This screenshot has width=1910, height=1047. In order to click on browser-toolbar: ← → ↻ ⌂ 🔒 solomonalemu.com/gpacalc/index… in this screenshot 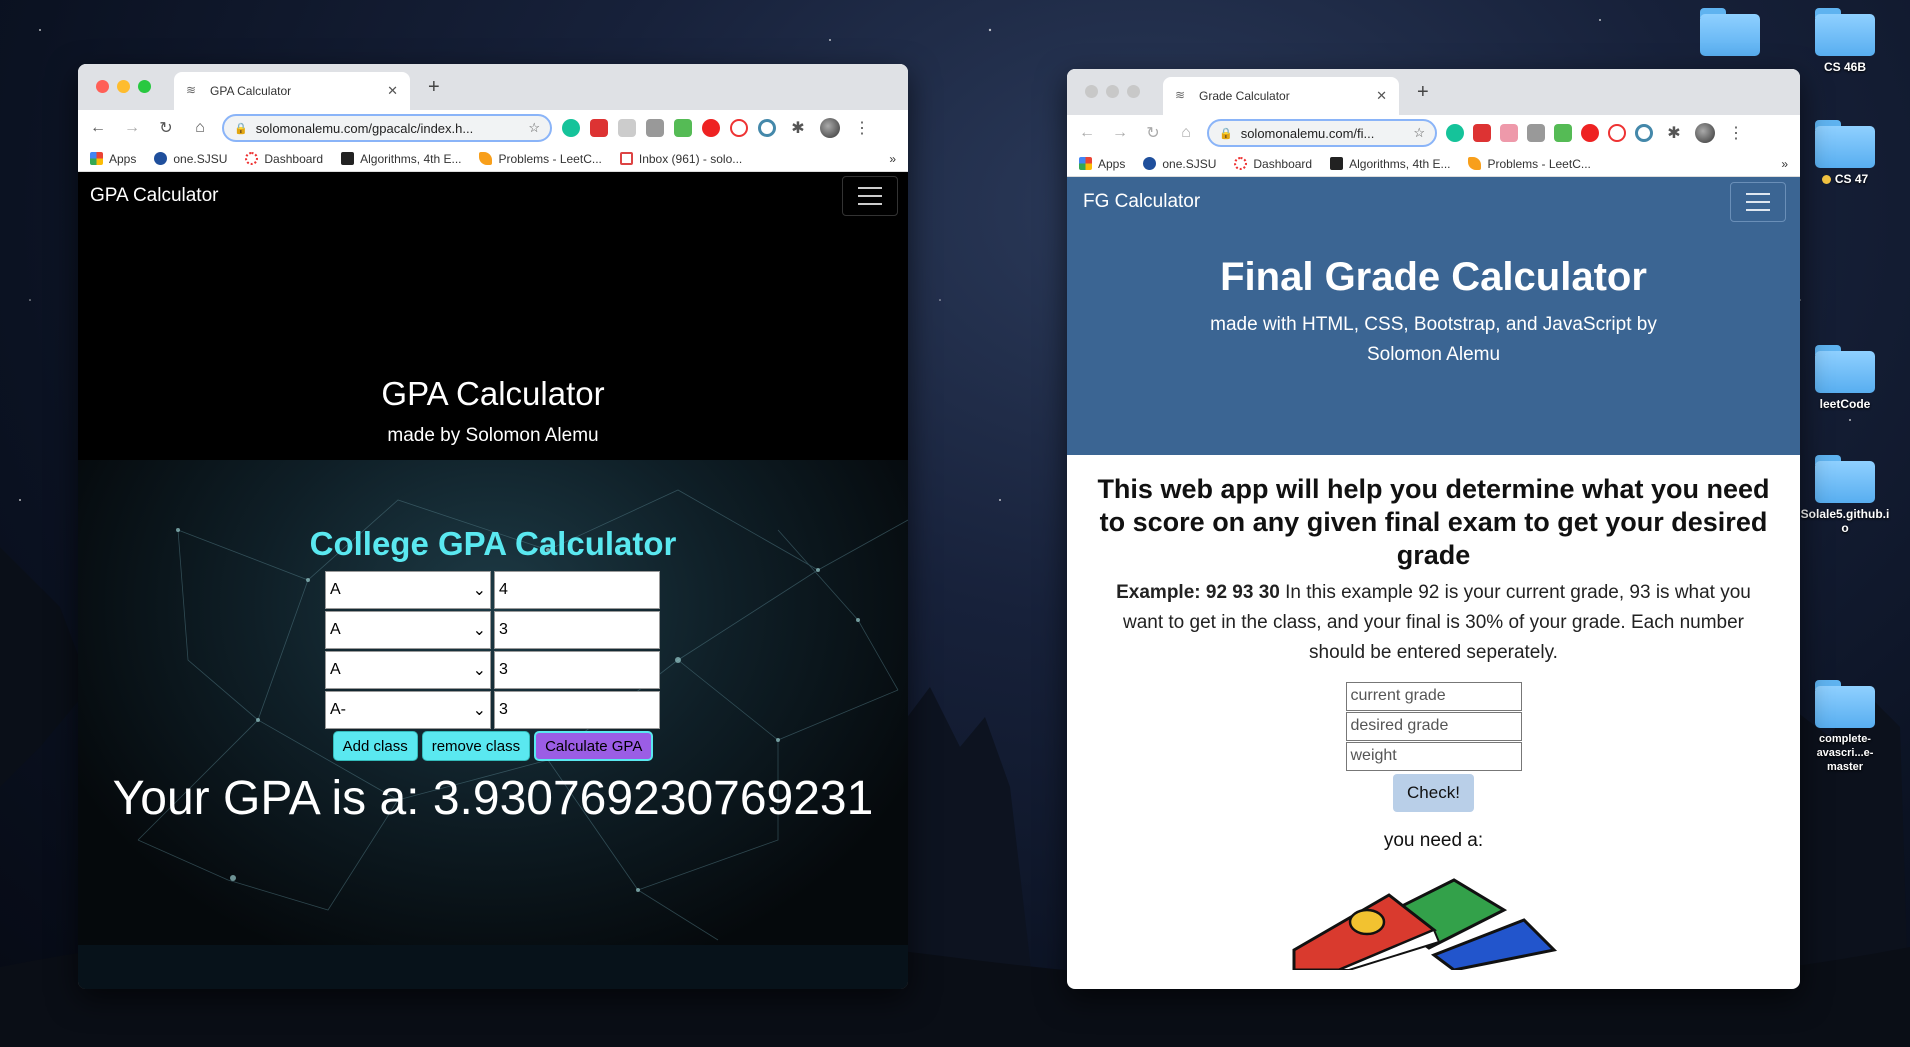, I will do `click(493, 128)`.